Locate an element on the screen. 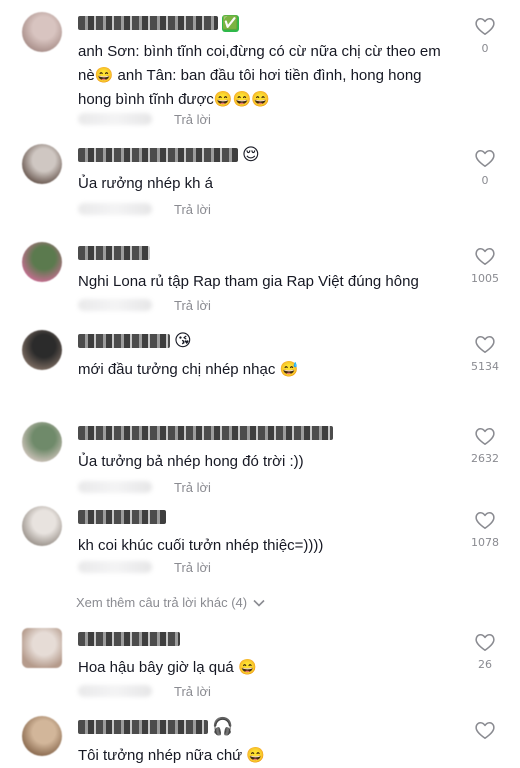  comment-text: Ủa tưởng bả nhép hong đó trời :)) is located at coordinates (191, 461).